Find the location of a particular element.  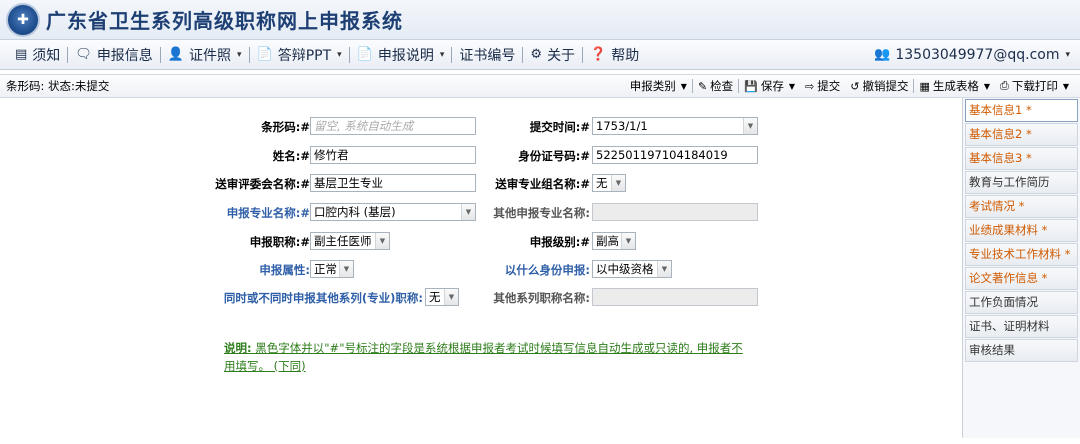

tab-papers: 论文著作信息 * is located at coordinates (1021, 278).